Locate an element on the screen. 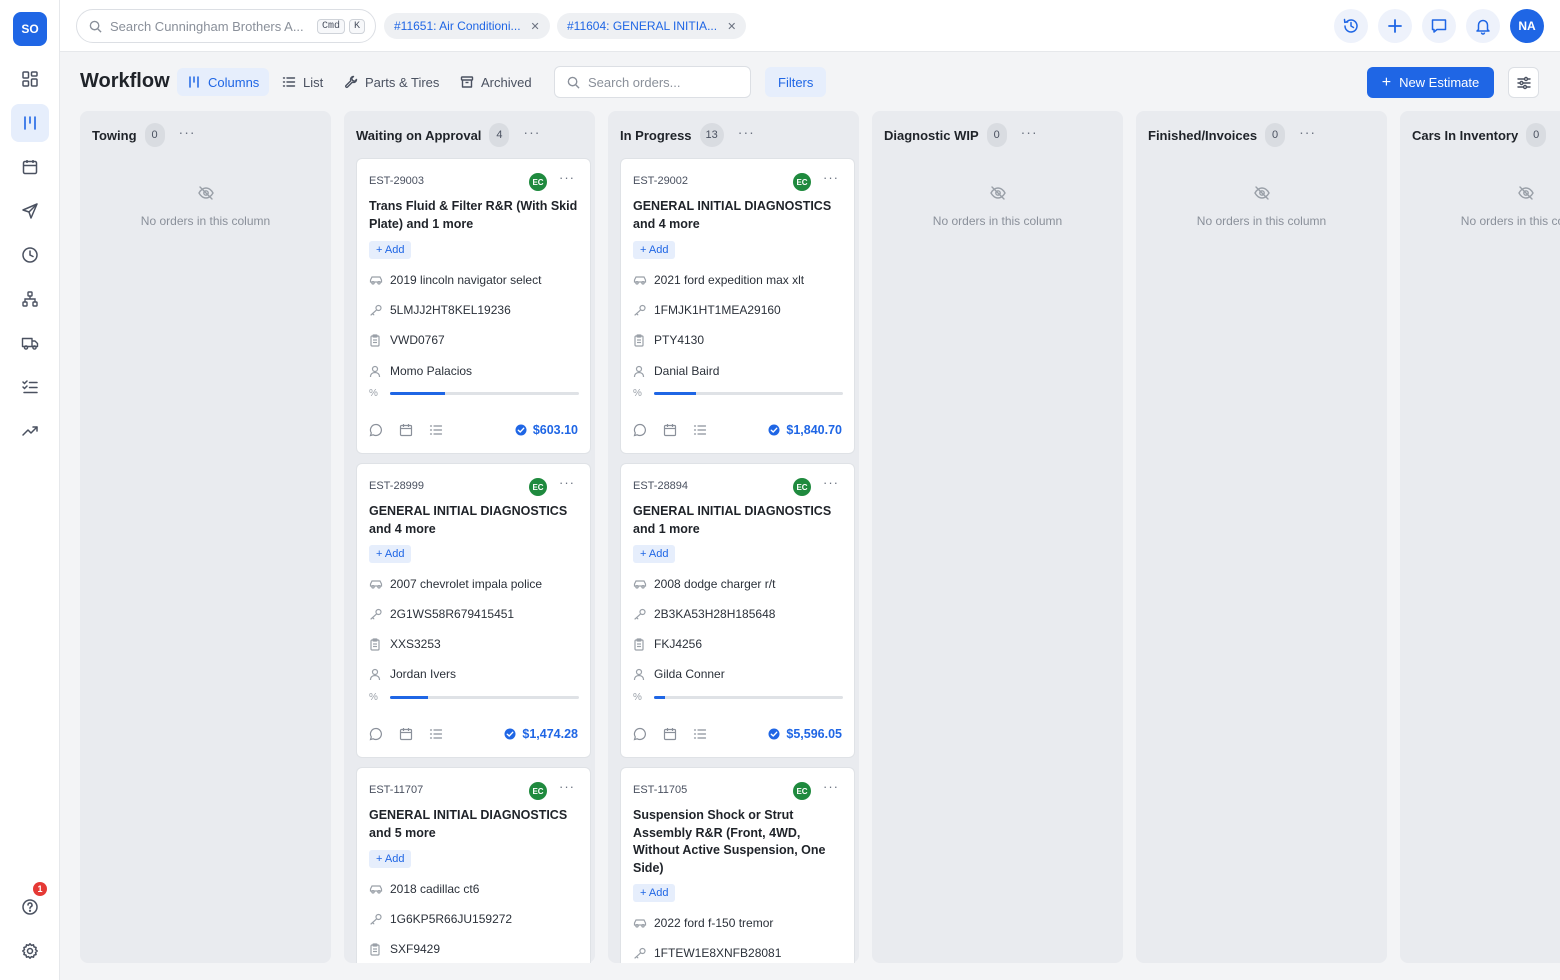 The height and width of the screenshot is (980, 1560). new-estimate-button: + New Estimate is located at coordinates (1430, 82).